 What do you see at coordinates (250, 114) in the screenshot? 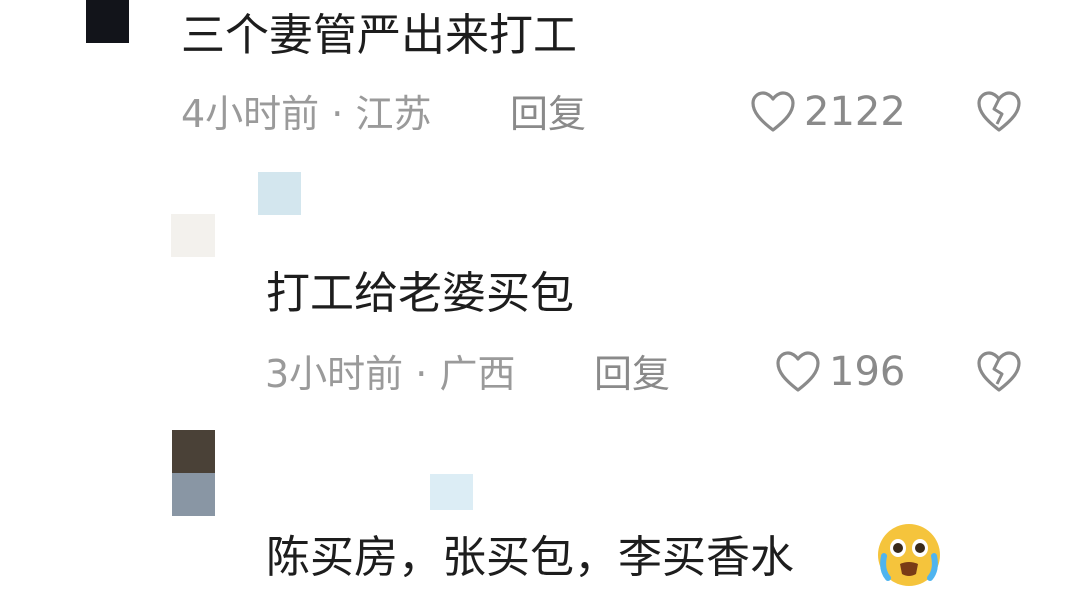
I see `comment-time: 4小时前` at bounding box center [250, 114].